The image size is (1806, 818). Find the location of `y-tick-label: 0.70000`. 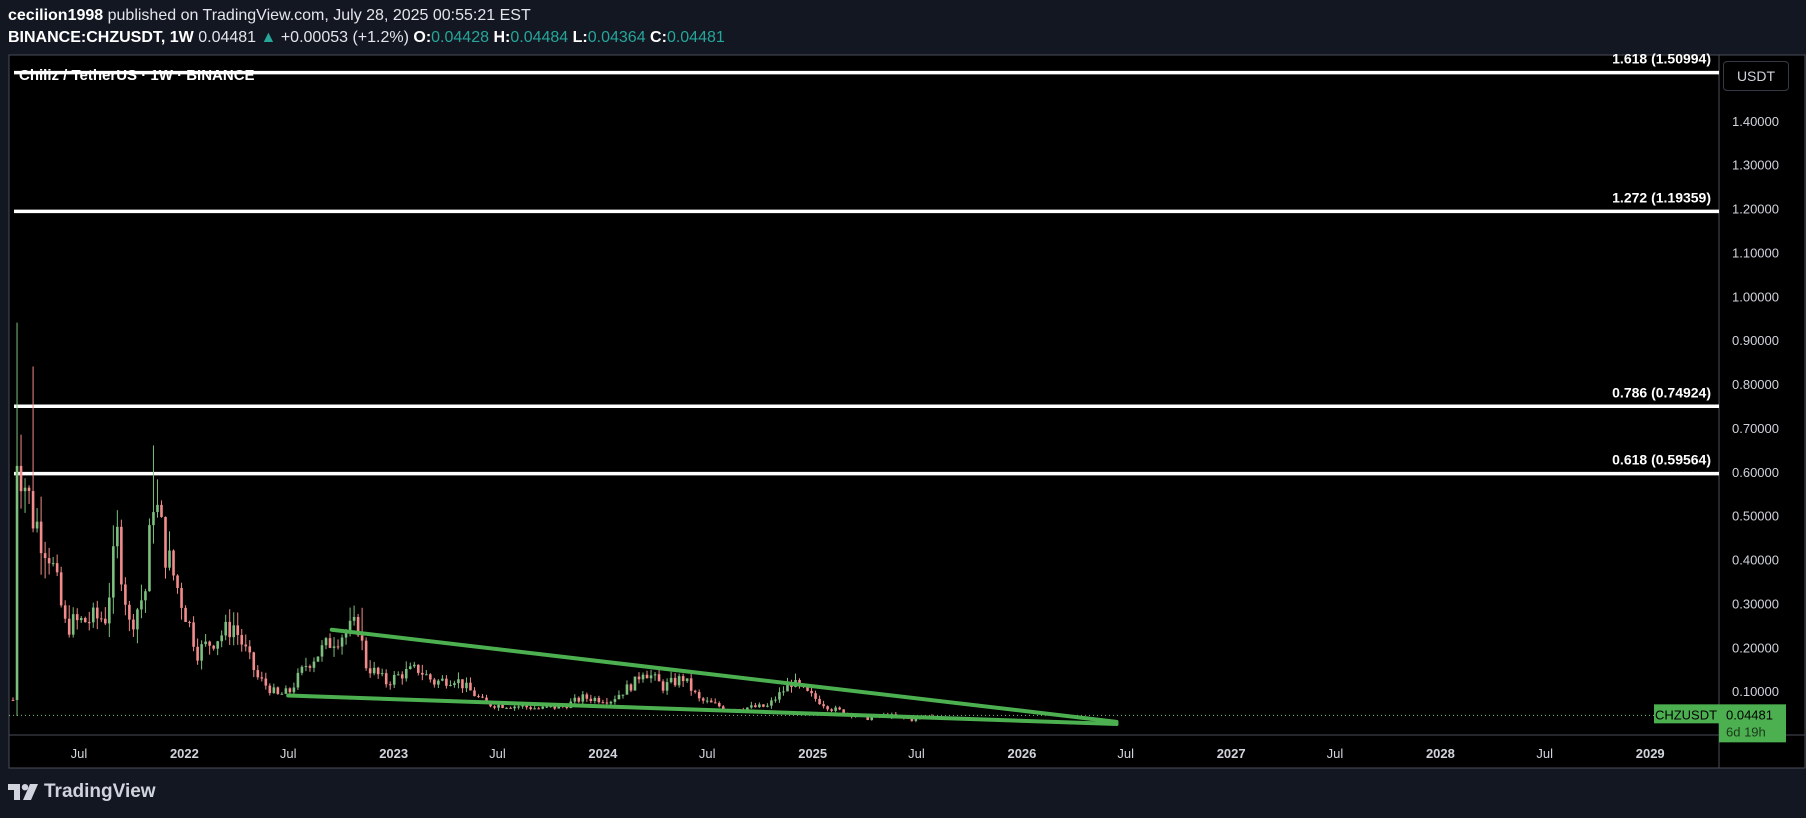

y-tick-label: 0.70000 is located at coordinates (1755, 428).